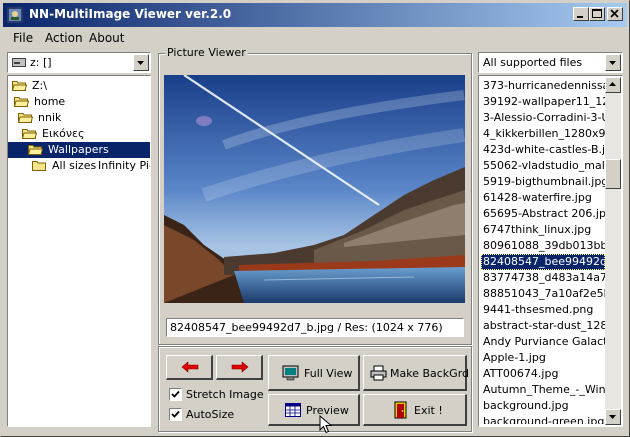 The image size is (630, 437). I want to click on drive-dropdown-button, so click(141, 62).